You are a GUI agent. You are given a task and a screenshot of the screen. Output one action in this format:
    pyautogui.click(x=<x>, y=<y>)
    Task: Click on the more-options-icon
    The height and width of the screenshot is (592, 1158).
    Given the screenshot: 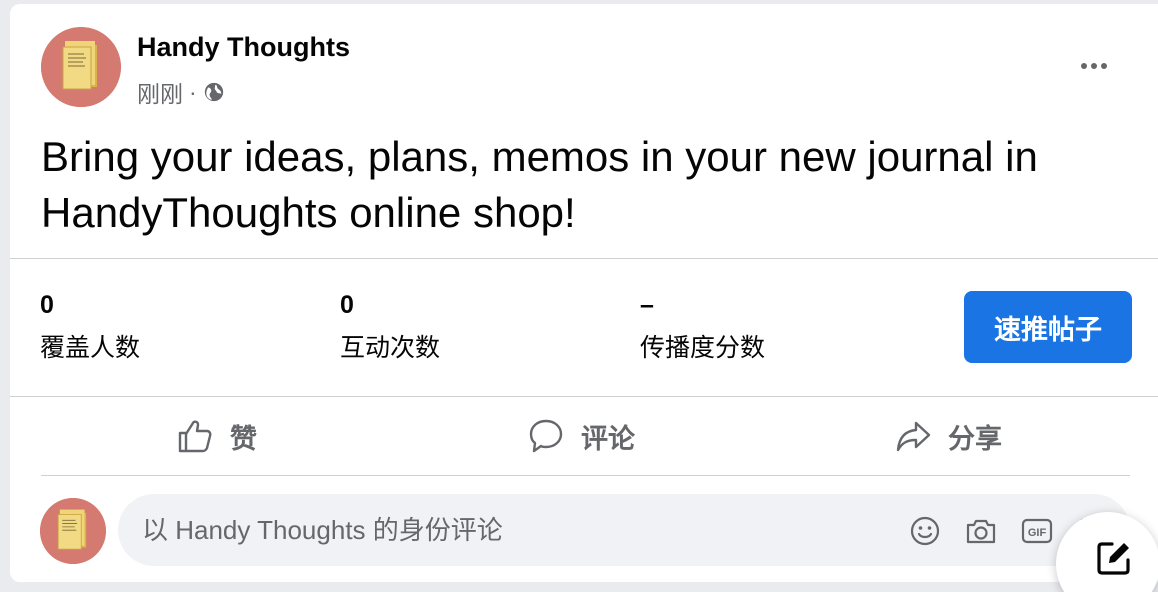 What is the action you would take?
    pyautogui.click(x=1094, y=66)
    